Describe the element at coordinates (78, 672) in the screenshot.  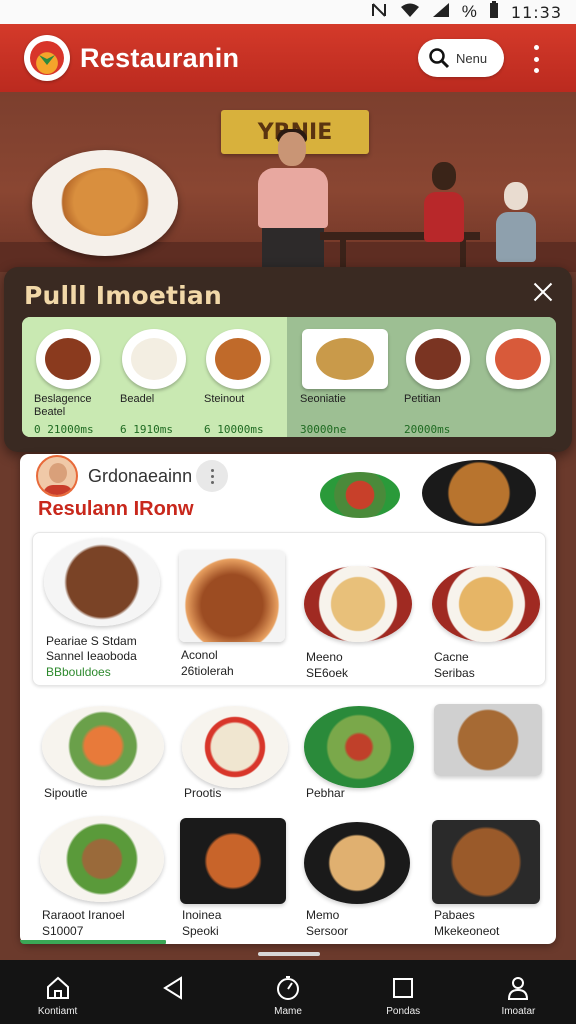
I see `menu-item-tag: BBbouldoes` at that location.